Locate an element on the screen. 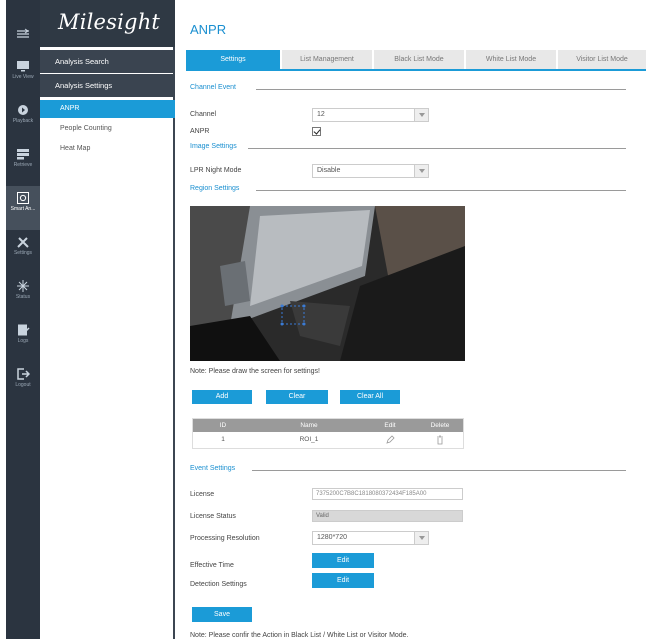 The image size is (654, 639). tab-white-list-mode: White List Mode is located at coordinates (511, 60).